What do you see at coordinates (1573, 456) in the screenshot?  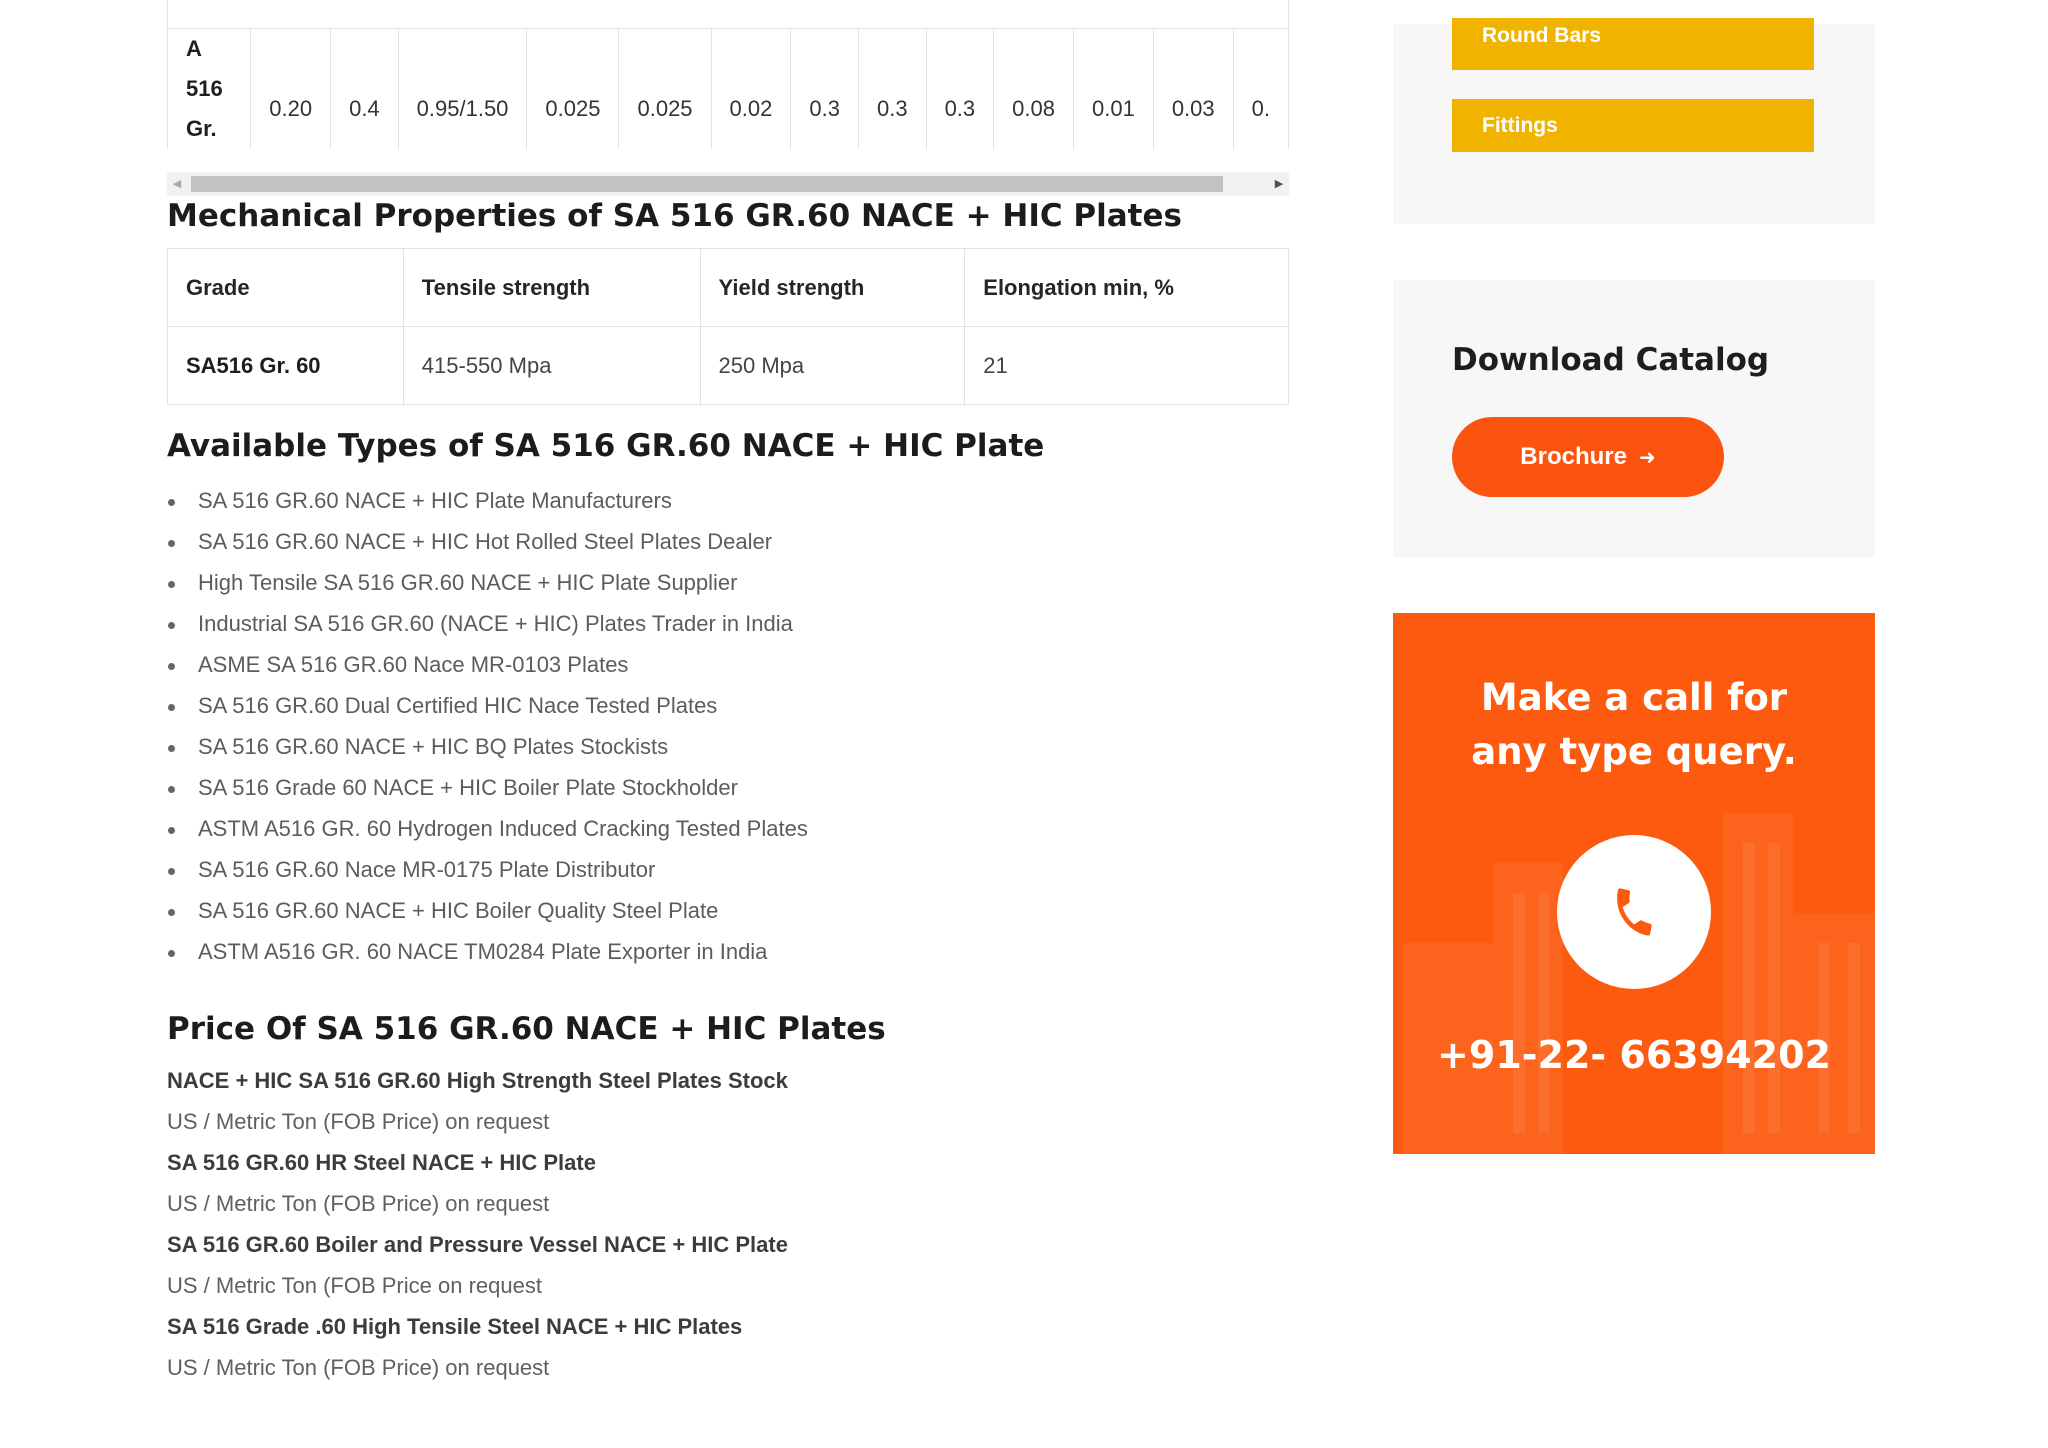 I see `brochure-button-label: Brochure` at bounding box center [1573, 456].